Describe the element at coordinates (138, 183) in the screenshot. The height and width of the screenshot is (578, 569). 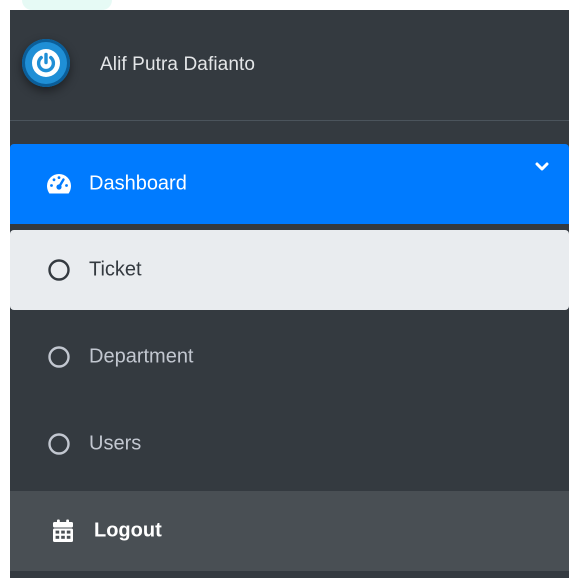
I see `sidebar-item-label: Dashboard` at that location.